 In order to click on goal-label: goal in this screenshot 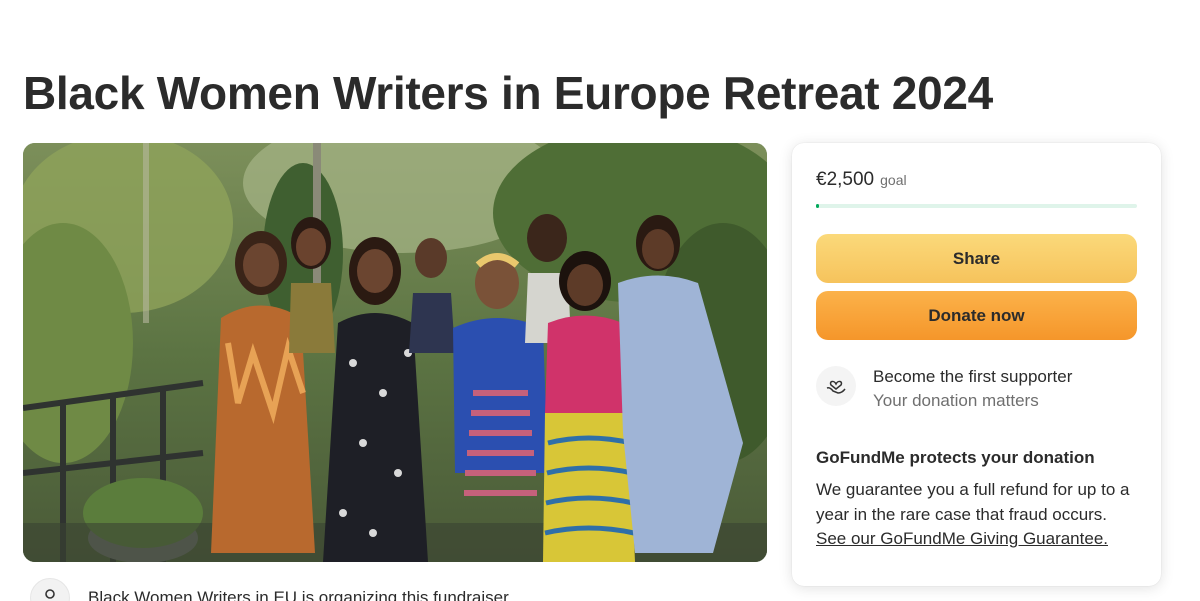, I will do `click(893, 180)`.